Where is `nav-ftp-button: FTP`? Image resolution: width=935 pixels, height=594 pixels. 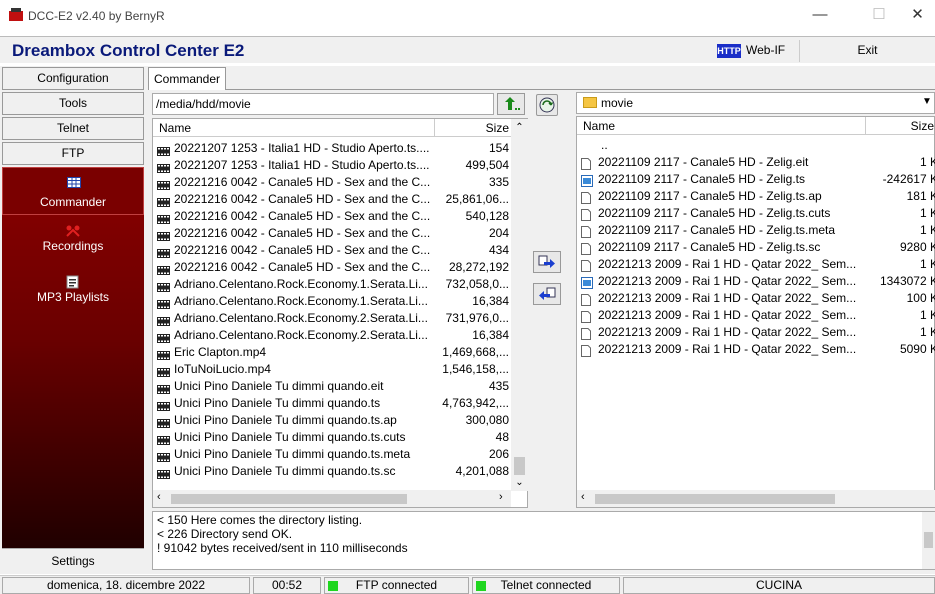
nav-ftp-button: FTP is located at coordinates (73, 153).